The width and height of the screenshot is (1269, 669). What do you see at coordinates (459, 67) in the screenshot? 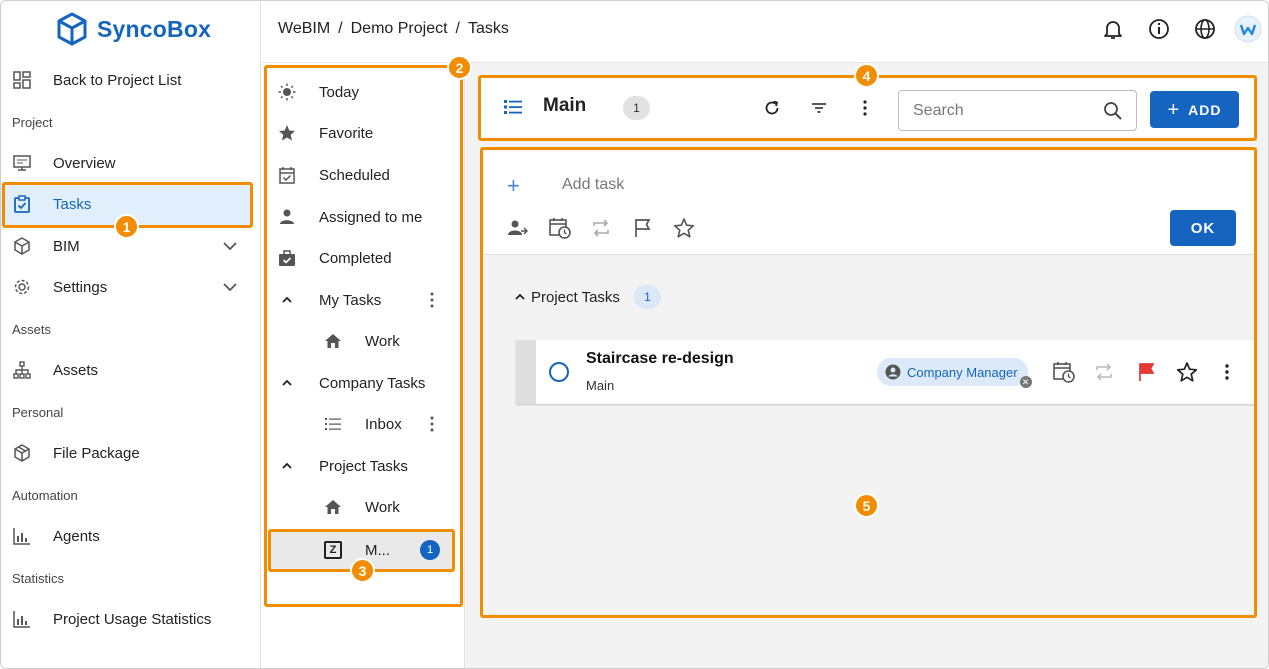
I see `callout-number-2: 2` at bounding box center [459, 67].